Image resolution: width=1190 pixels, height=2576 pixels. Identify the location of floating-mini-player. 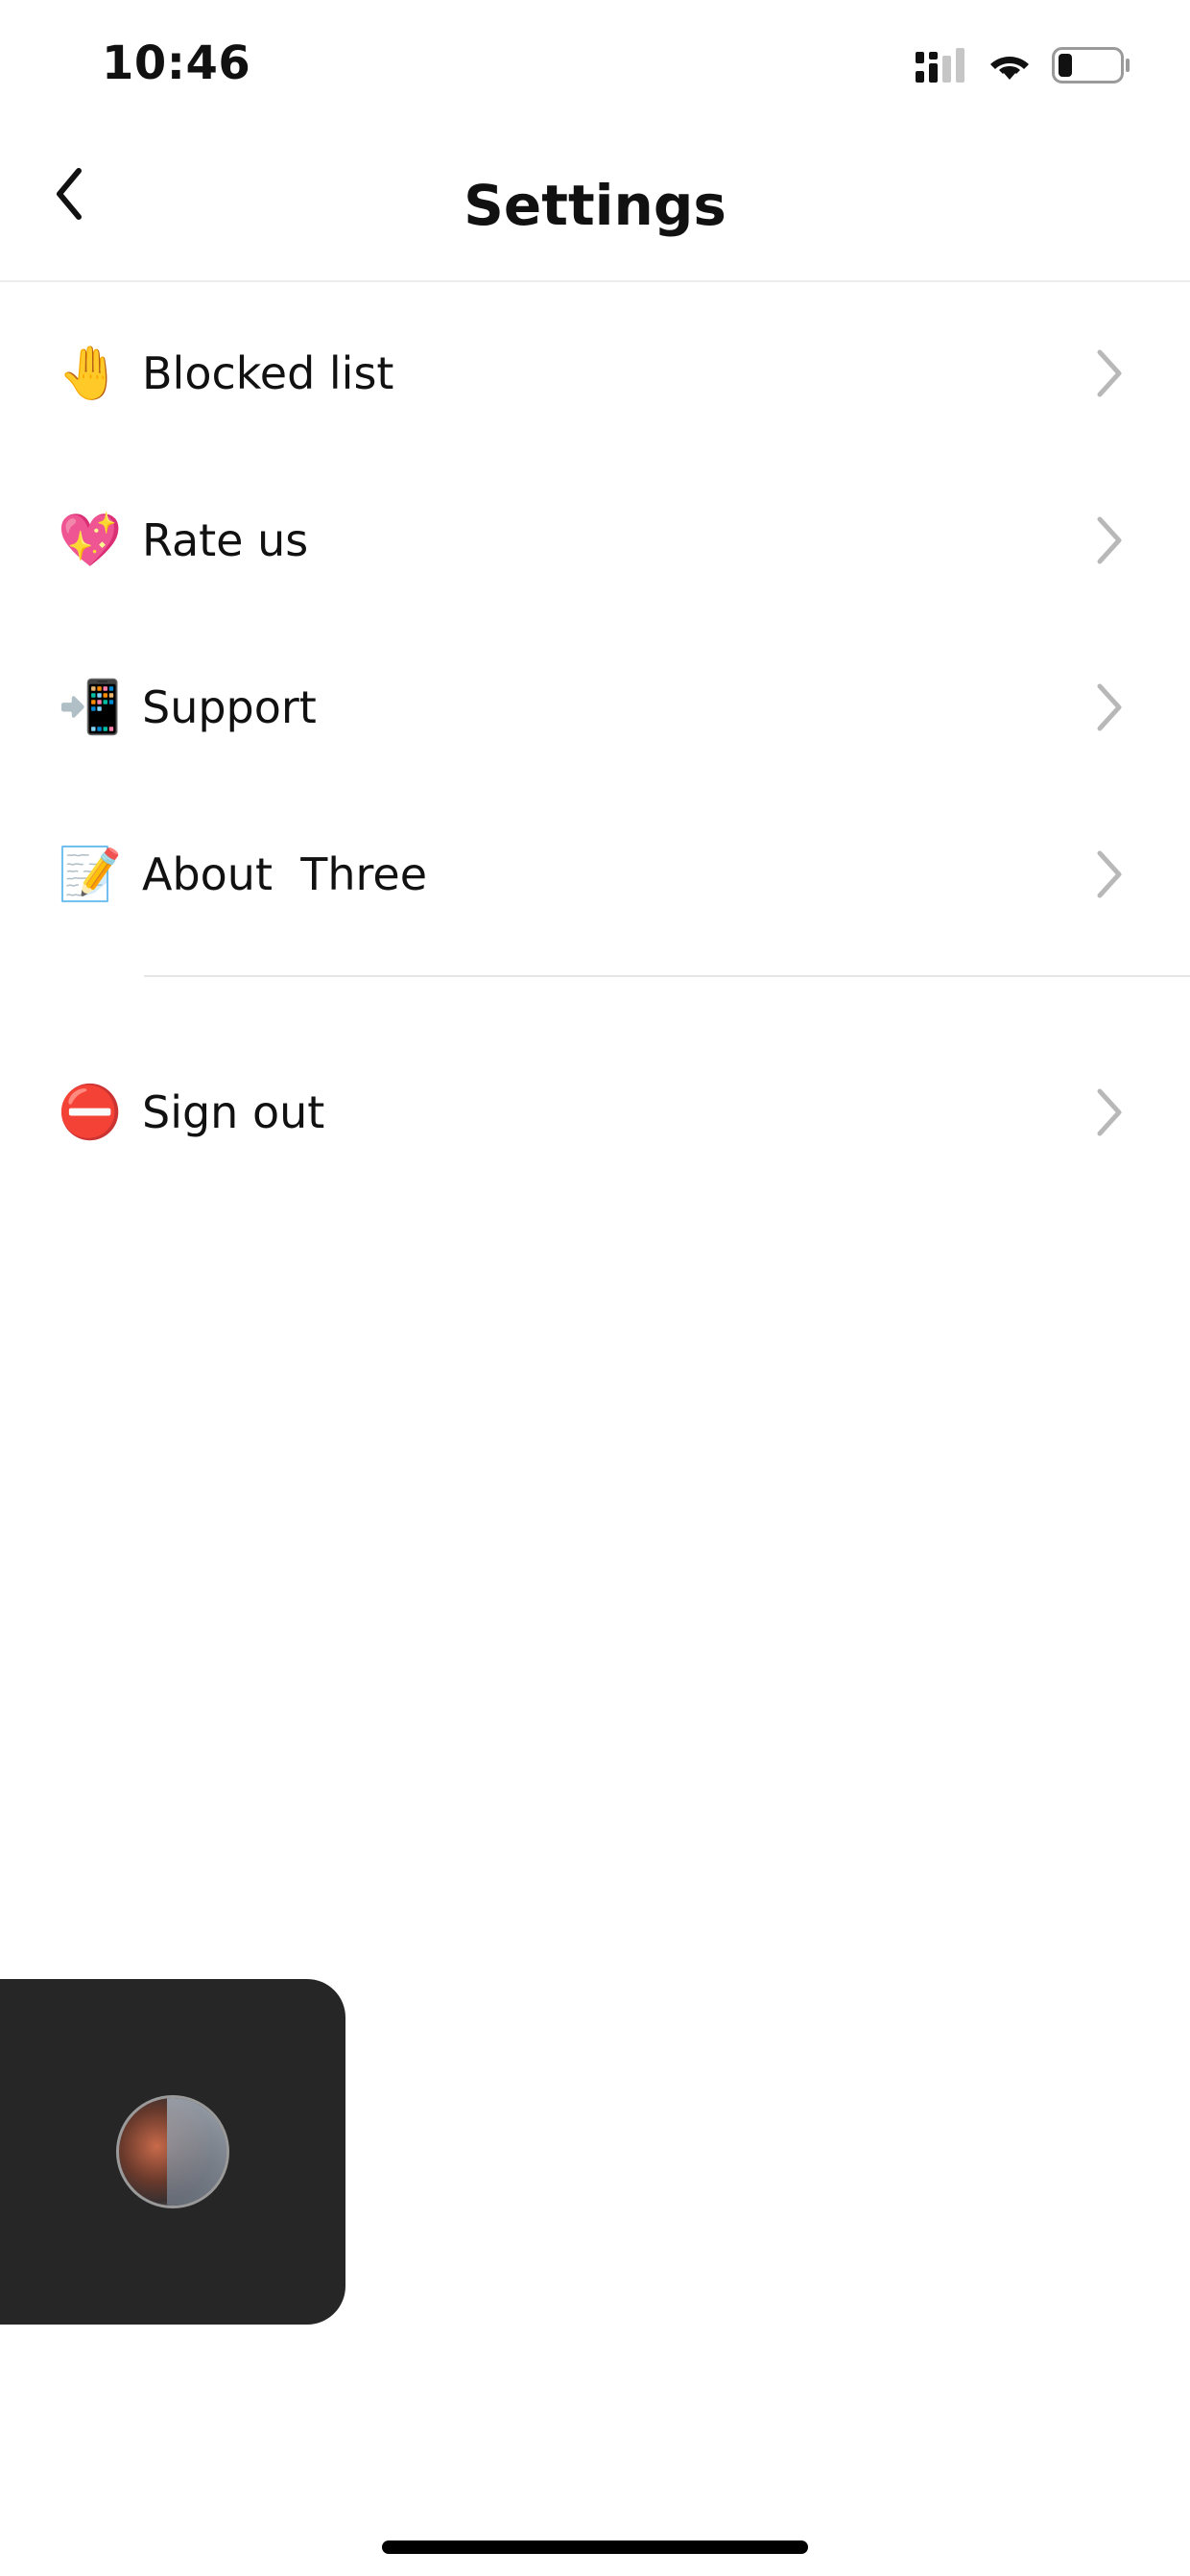
(173, 2152).